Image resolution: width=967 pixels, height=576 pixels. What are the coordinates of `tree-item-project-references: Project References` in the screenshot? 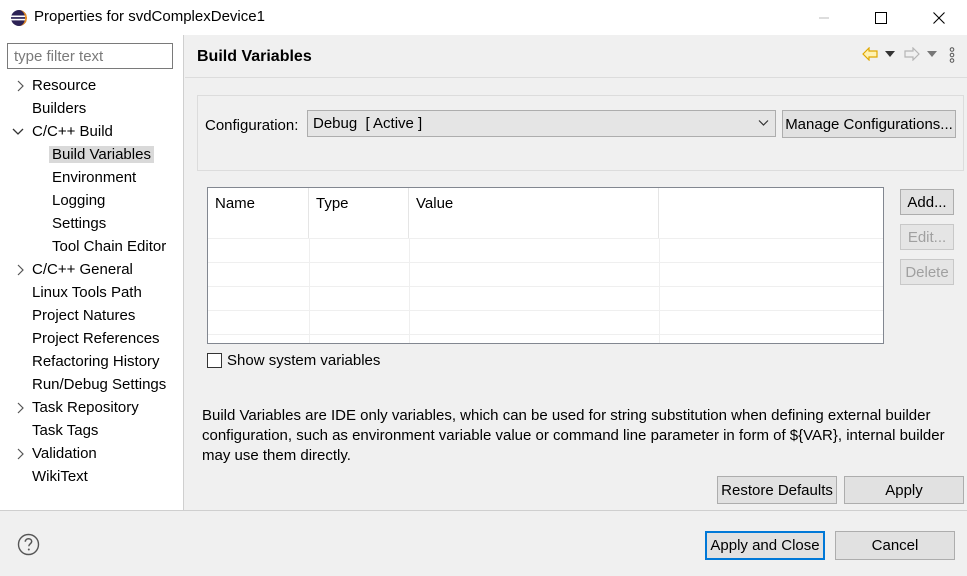 It's located at (96, 339).